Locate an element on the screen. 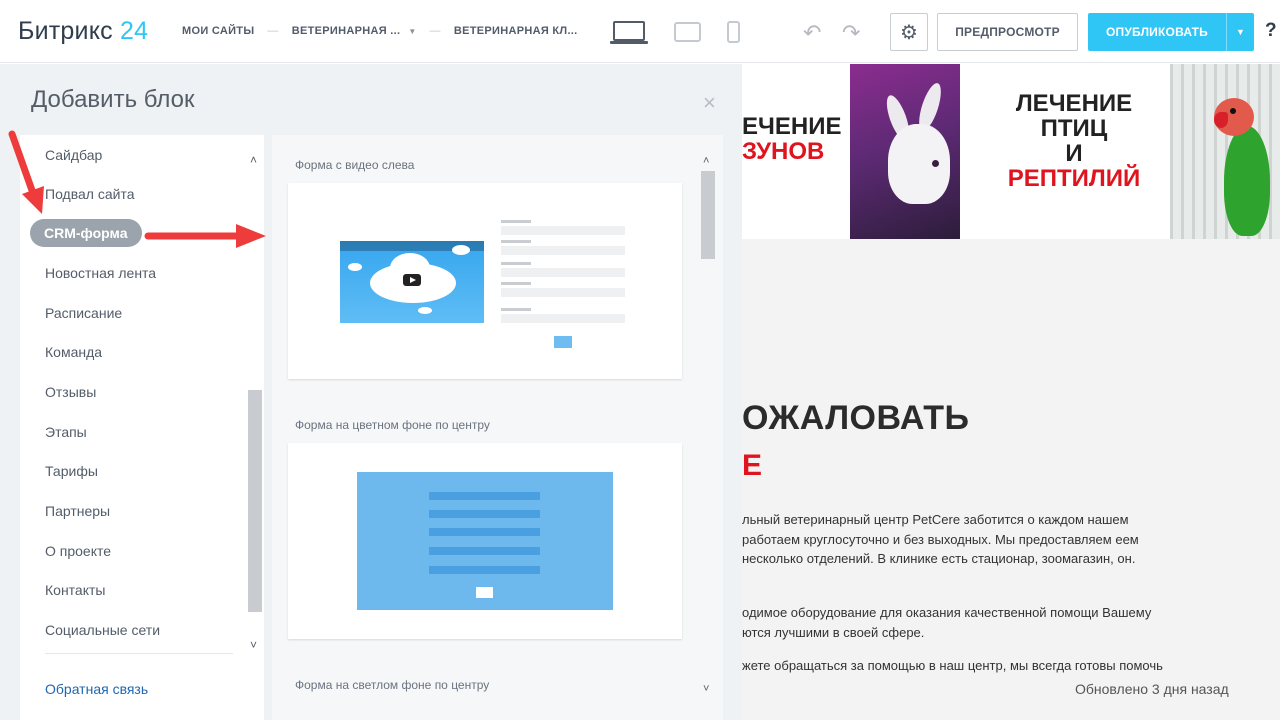 The image size is (1280, 720). preview-button: ПРЕДПРОСМОТР is located at coordinates (1007, 32).